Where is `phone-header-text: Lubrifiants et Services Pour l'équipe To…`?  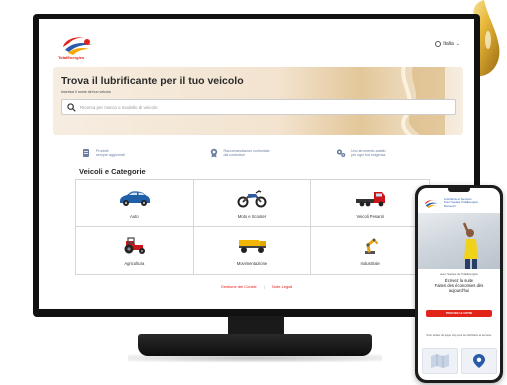 phone-header-text: Lubrifiants et Services Pour l'équipe To… is located at coordinates (469, 202).